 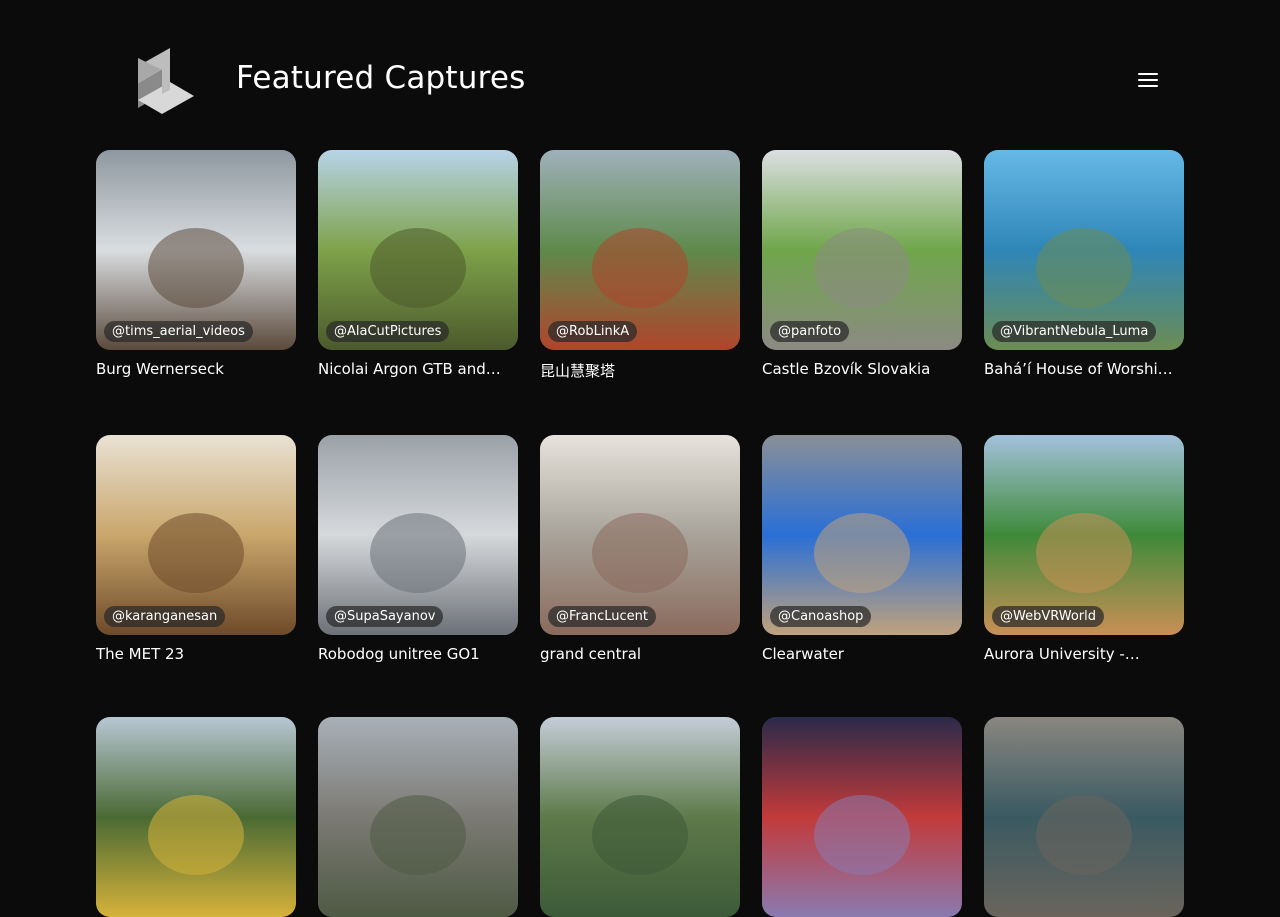 I want to click on capture-card: @FrancLucent grand central, so click(x=640, y=549).